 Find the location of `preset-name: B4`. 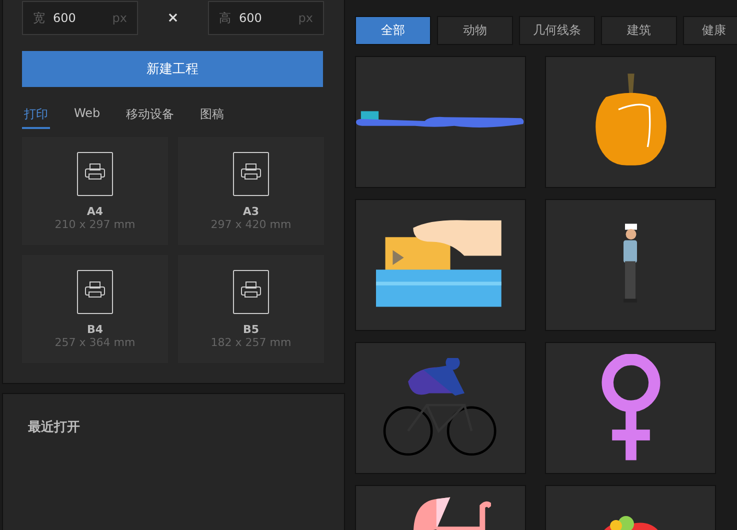

preset-name: B4 is located at coordinates (95, 329).